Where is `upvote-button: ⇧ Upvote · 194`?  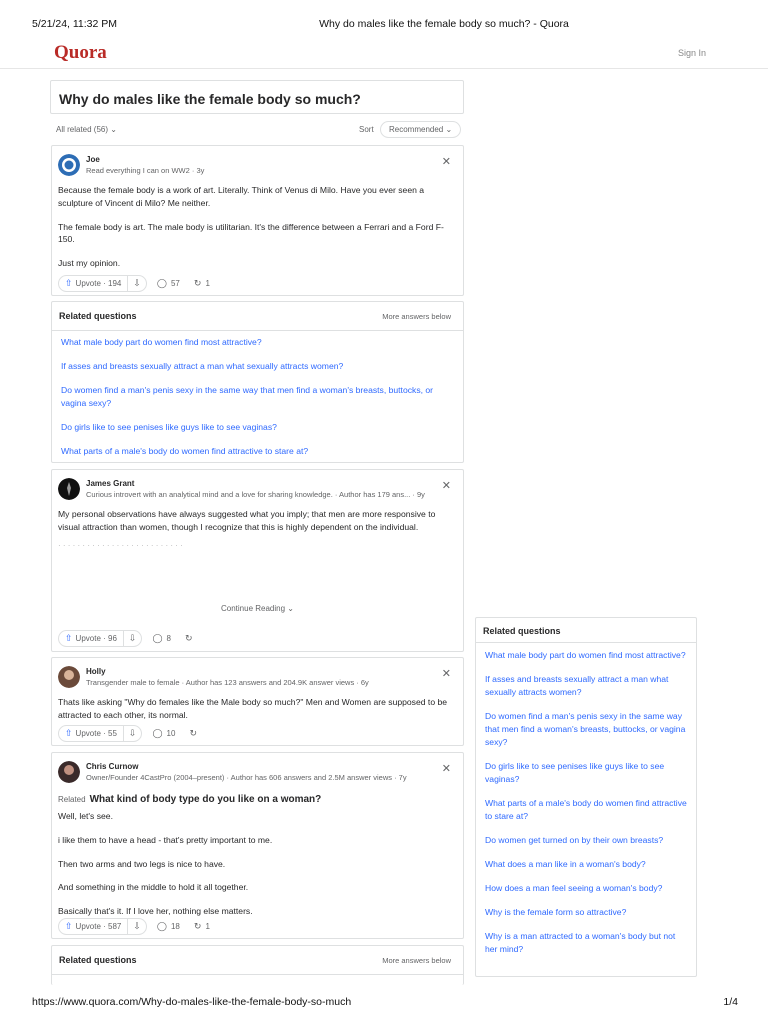 upvote-button: ⇧ Upvote · 194 is located at coordinates (94, 283).